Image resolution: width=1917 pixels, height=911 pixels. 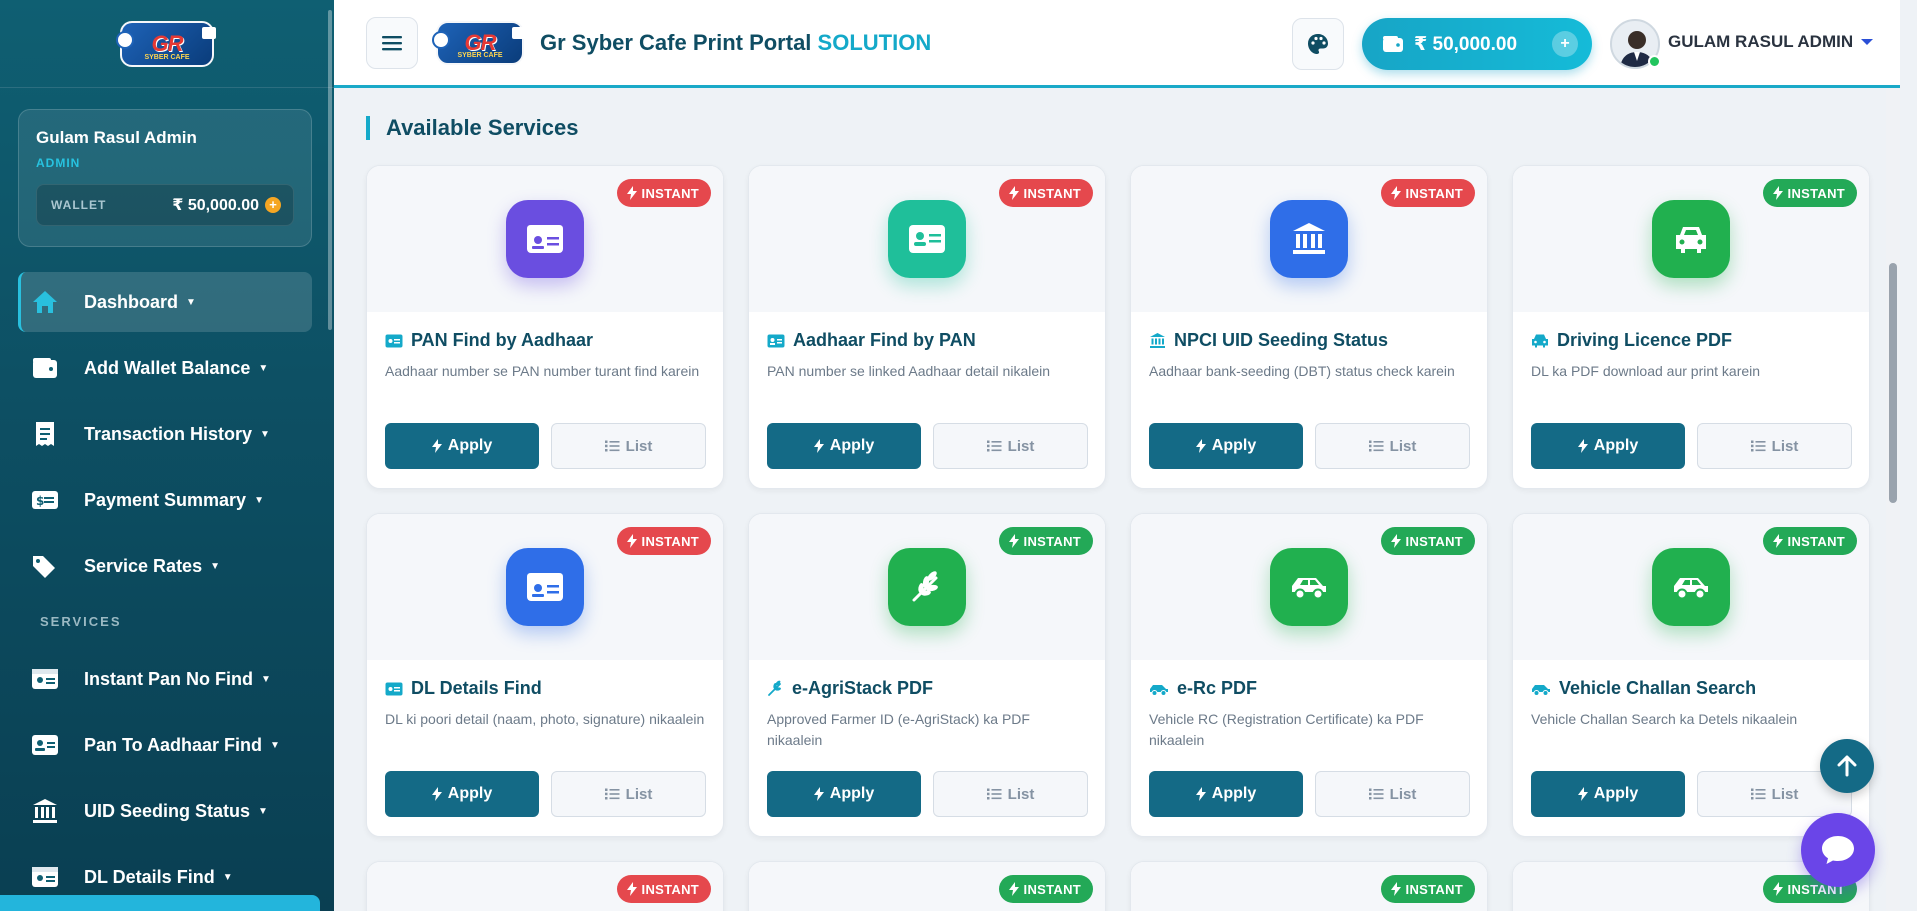 I want to click on wallet-label: WALLET, so click(x=79, y=205).